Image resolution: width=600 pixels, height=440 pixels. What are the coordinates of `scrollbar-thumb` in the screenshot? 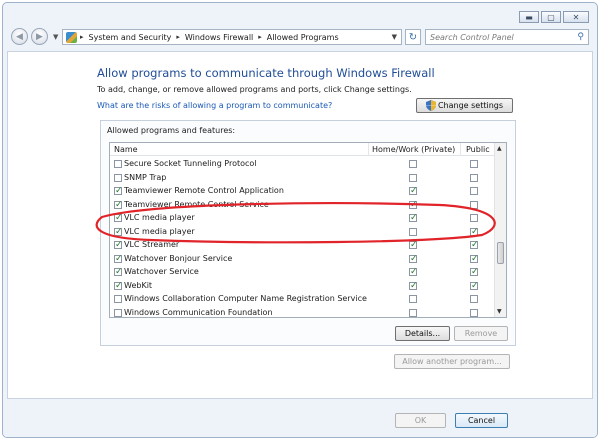 It's located at (500, 253).